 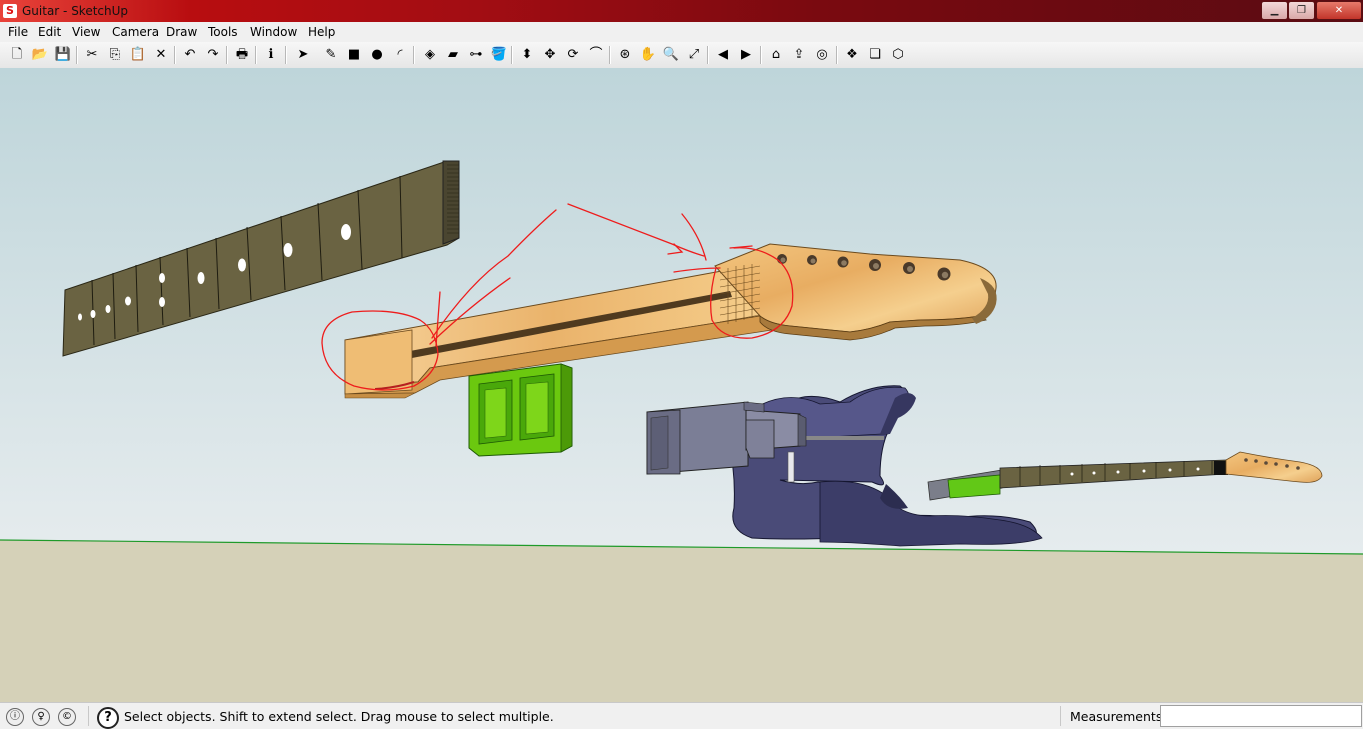 What do you see at coordinates (213, 55) in the screenshot?
I see `redo-icon: ↷` at bounding box center [213, 55].